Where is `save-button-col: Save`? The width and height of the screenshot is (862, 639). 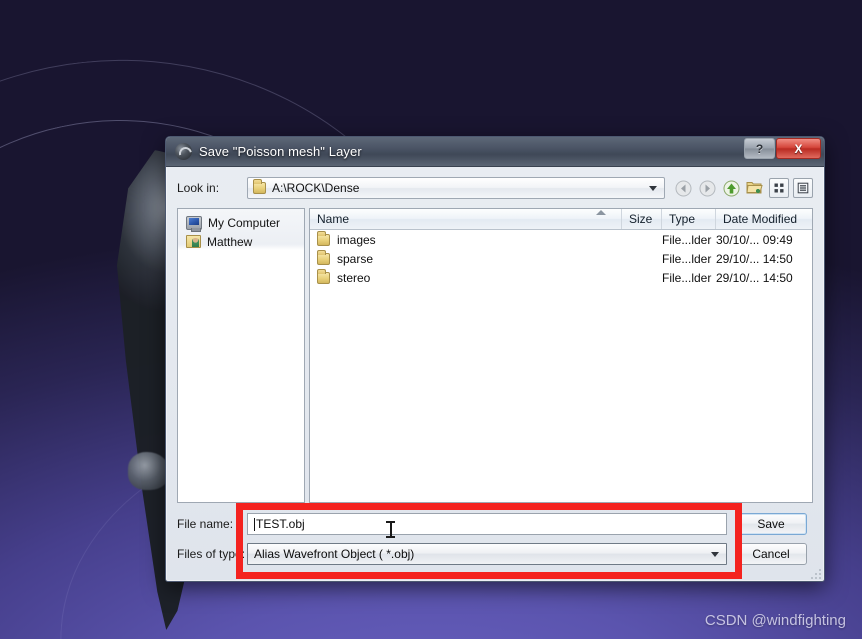 save-button-col: Save is located at coordinates (774, 524).